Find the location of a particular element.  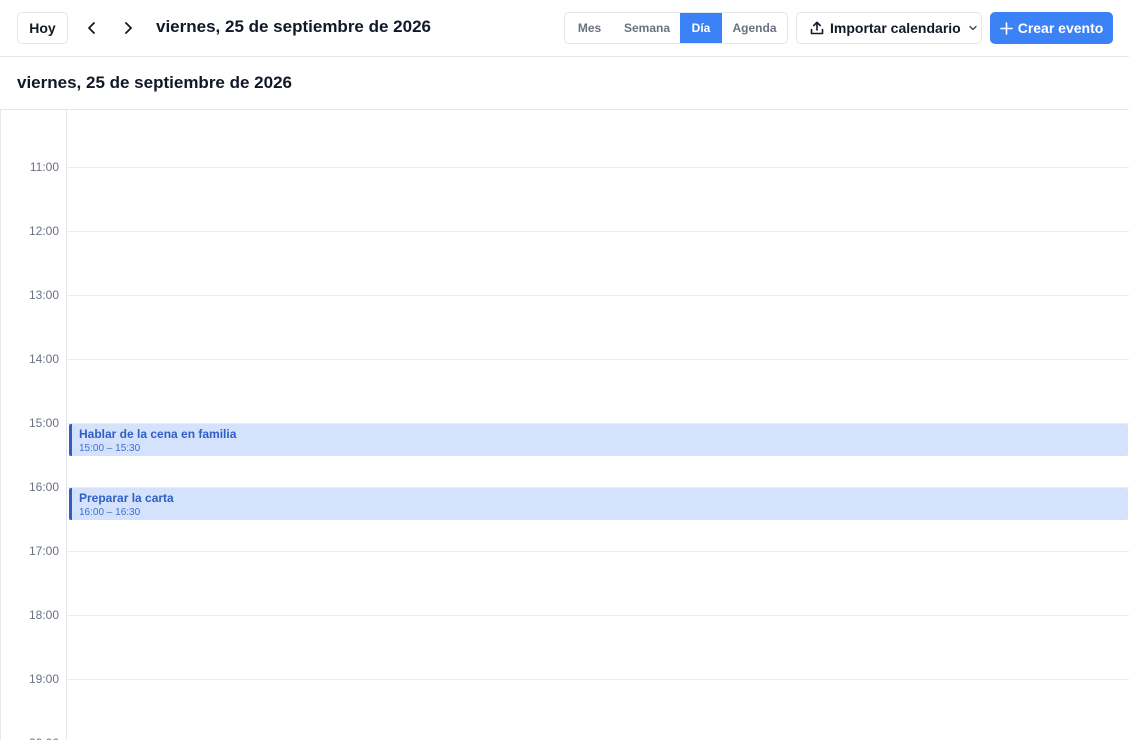

hour-label: 12:00 is located at coordinates (43, 231).